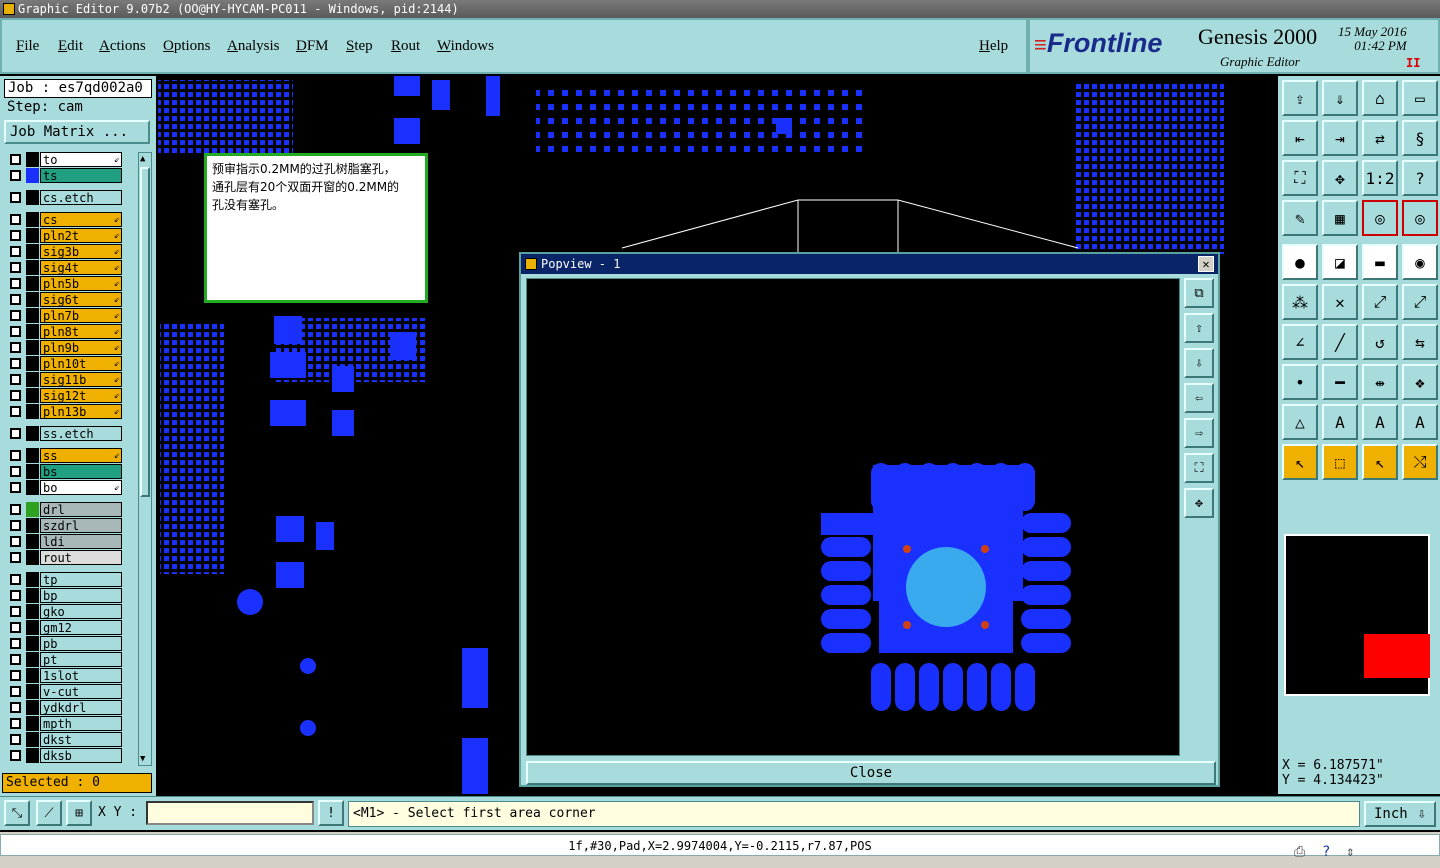 The width and height of the screenshot is (1440, 868). I want to click on popview-fit-icon: ⛶, so click(1199, 468).